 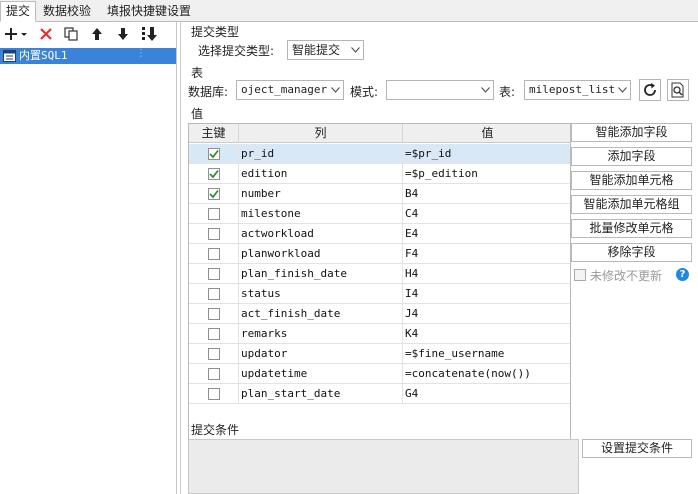 I want to click on smart-add-field-button: 智能添加字段, so click(x=631, y=132).